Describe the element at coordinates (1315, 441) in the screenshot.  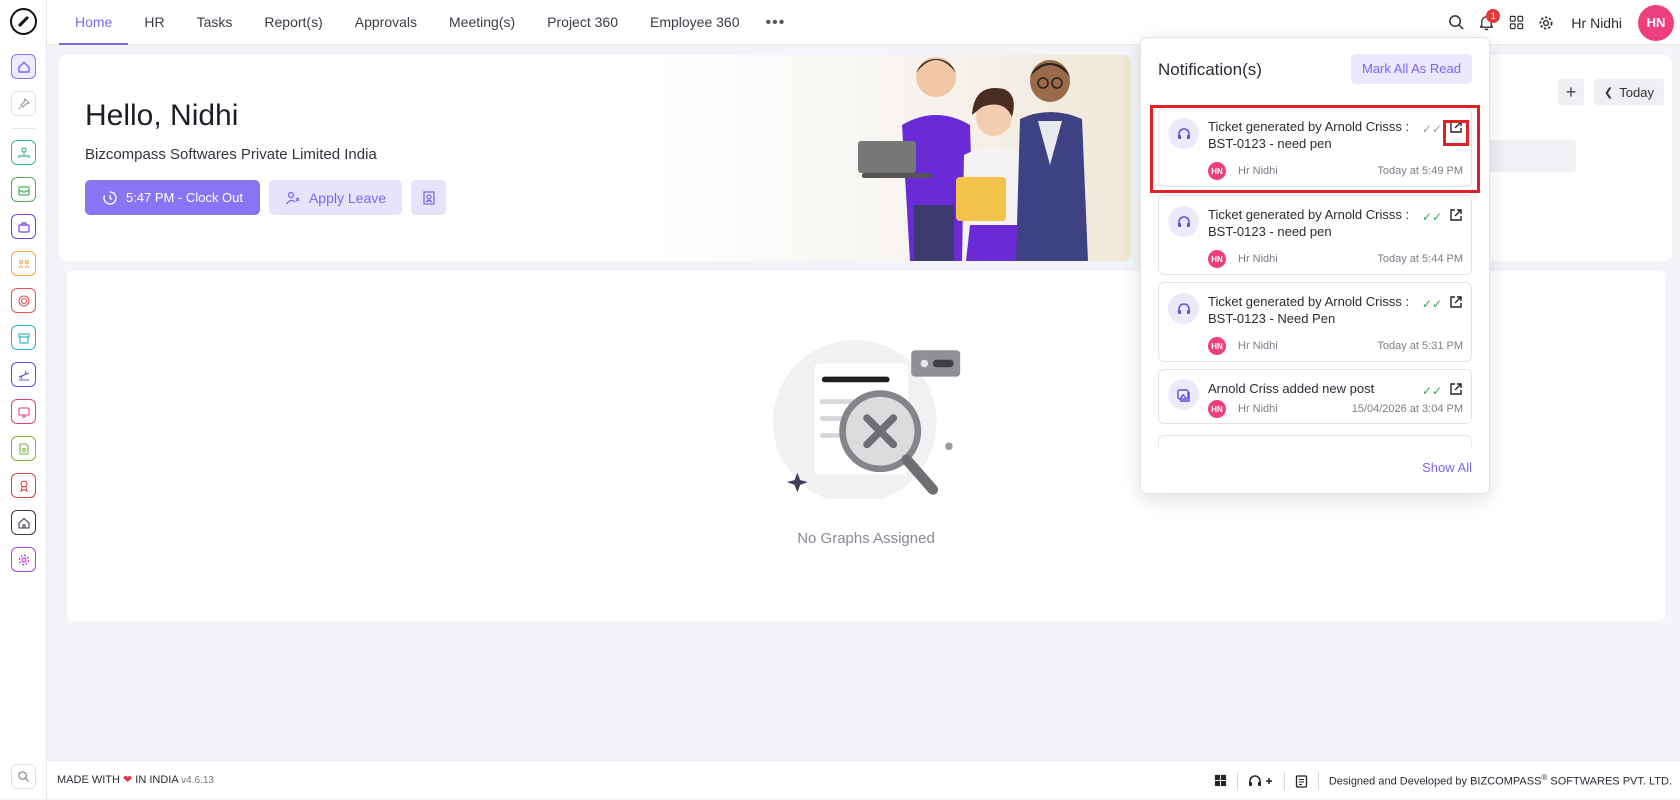
I see `notification-item` at that location.